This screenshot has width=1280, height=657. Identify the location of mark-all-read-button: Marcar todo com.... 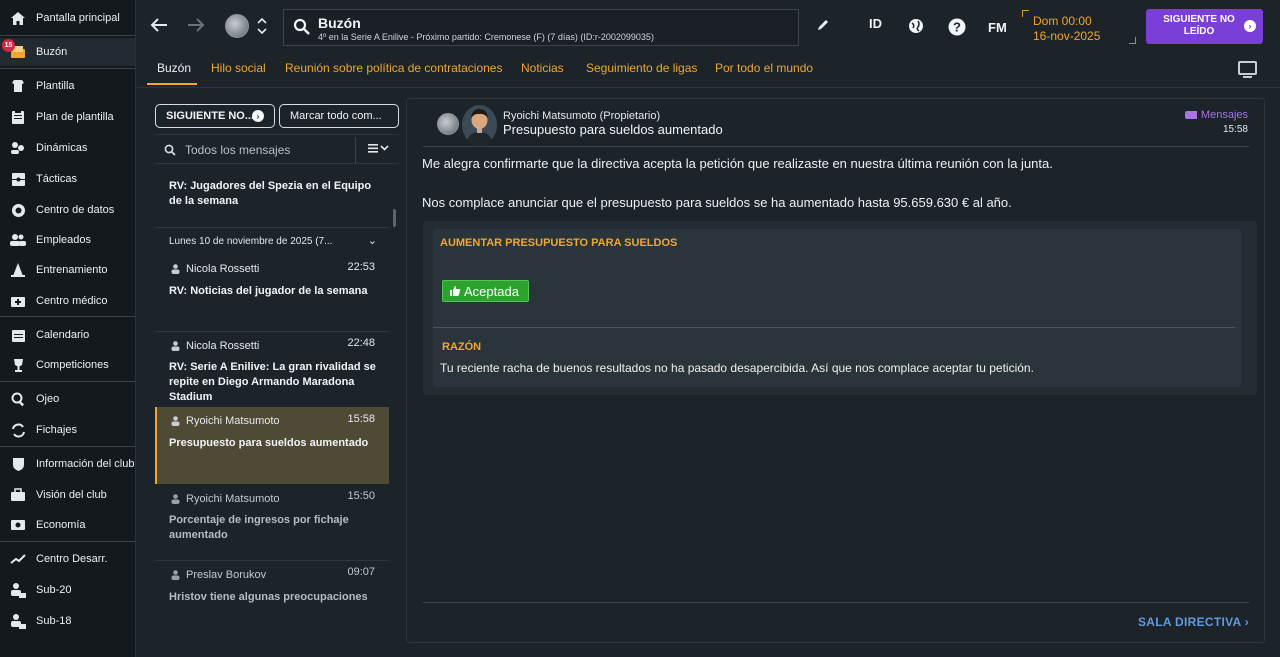
(339, 116).